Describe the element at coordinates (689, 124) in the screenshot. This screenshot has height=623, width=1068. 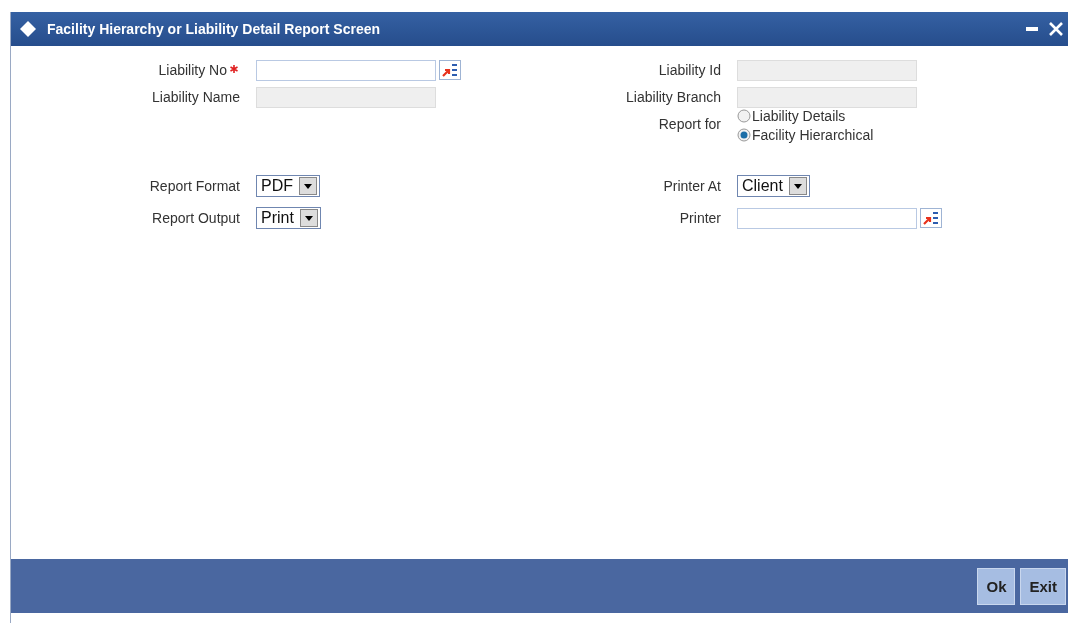
I see `field-label: Report for` at that location.